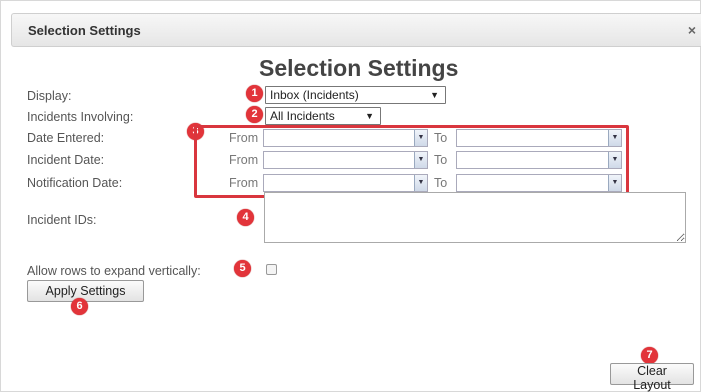 The image size is (701, 392). I want to click on incident-ids-textarea, so click(475, 217).